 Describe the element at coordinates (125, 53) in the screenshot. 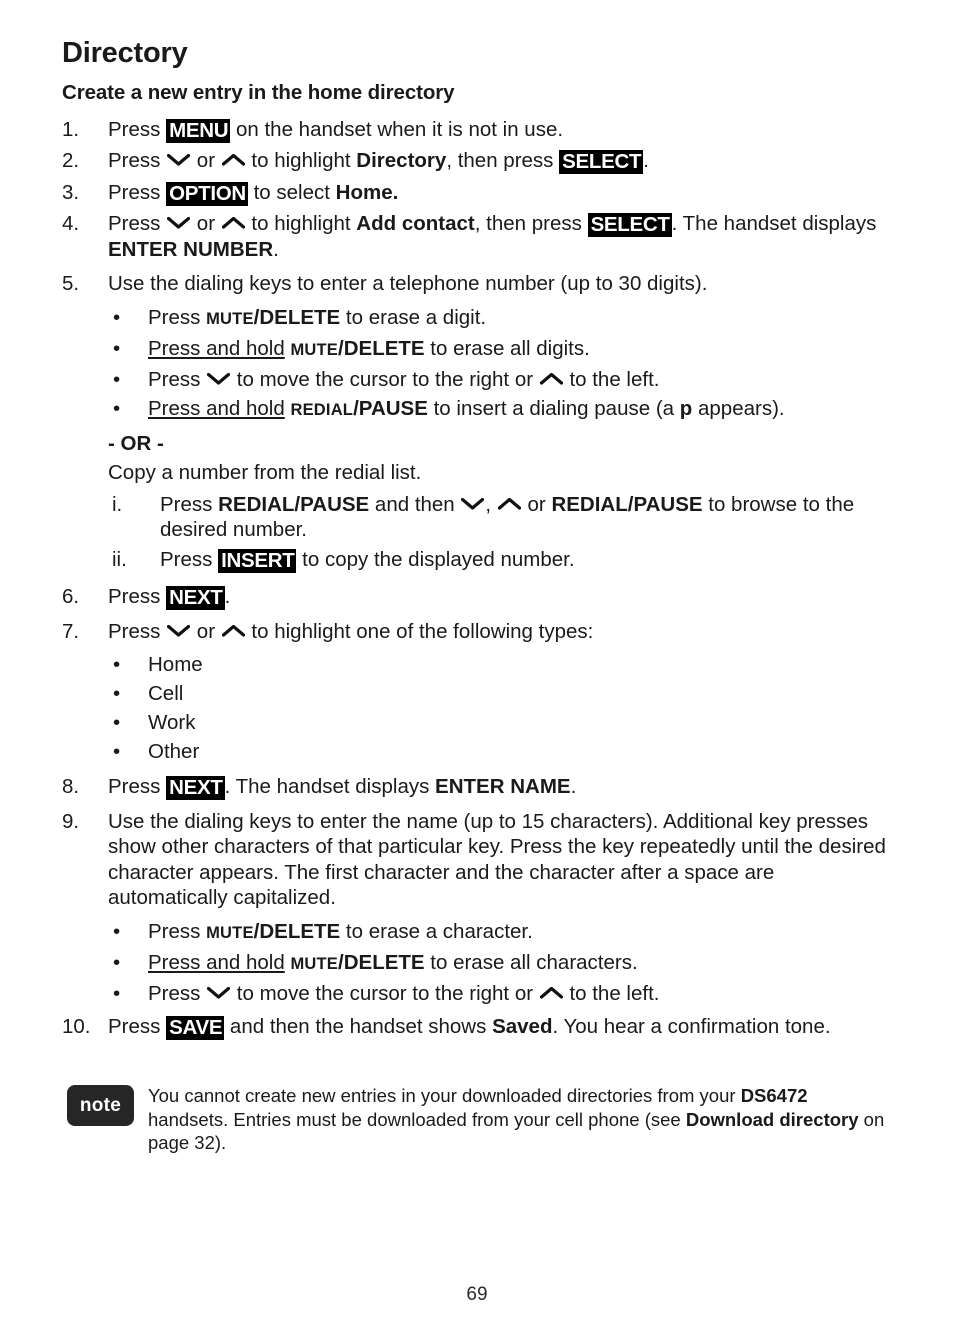

I see `page-title: Directory` at that location.